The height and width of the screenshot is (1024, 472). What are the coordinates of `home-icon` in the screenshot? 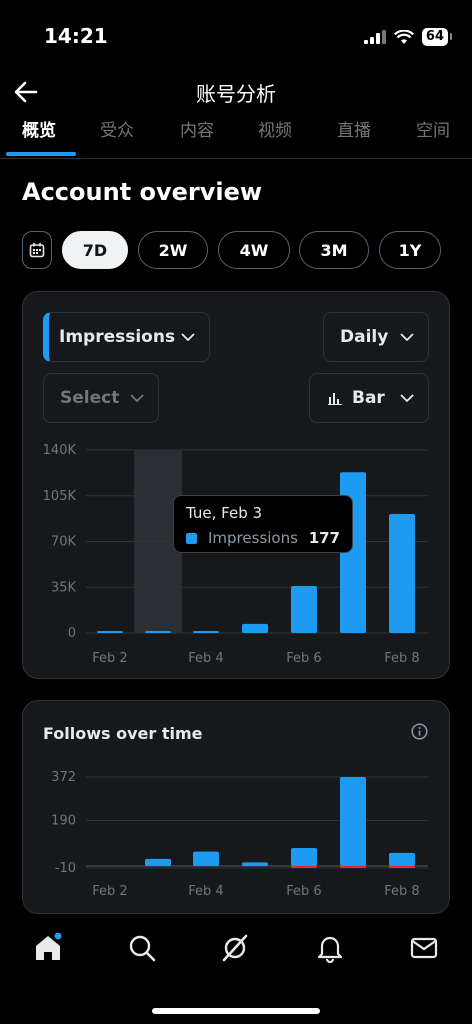 It's located at (48, 948).